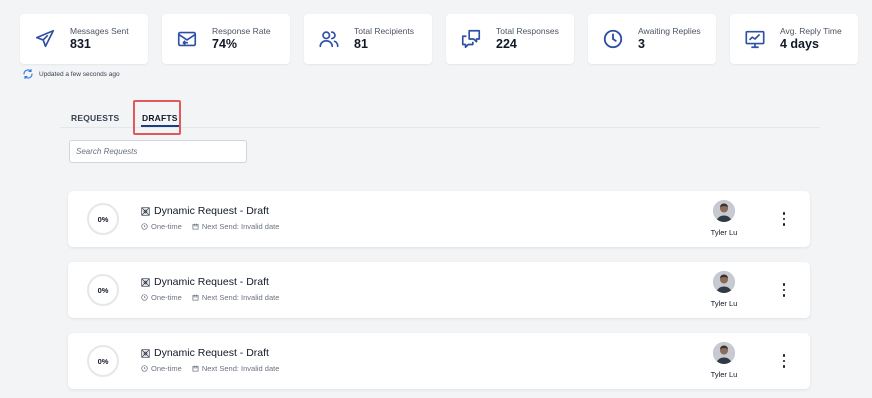 This screenshot has height=398, width=872. I want to click on monitor-chart-icon, so click(755, 39).